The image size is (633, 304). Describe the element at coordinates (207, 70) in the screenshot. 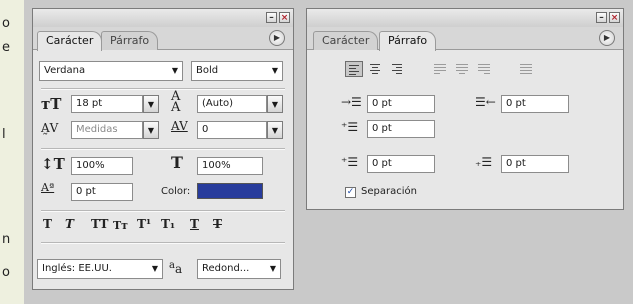

I see `font-style-value: Bold` at that location.